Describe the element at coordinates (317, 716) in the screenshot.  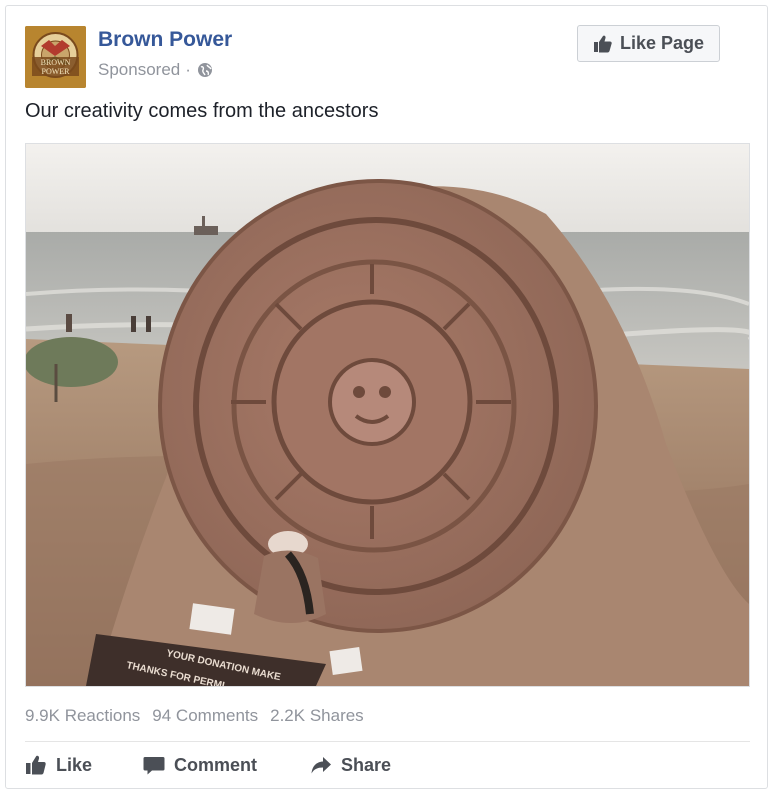
I see `shares-count: 2.2K Shares` at that location.